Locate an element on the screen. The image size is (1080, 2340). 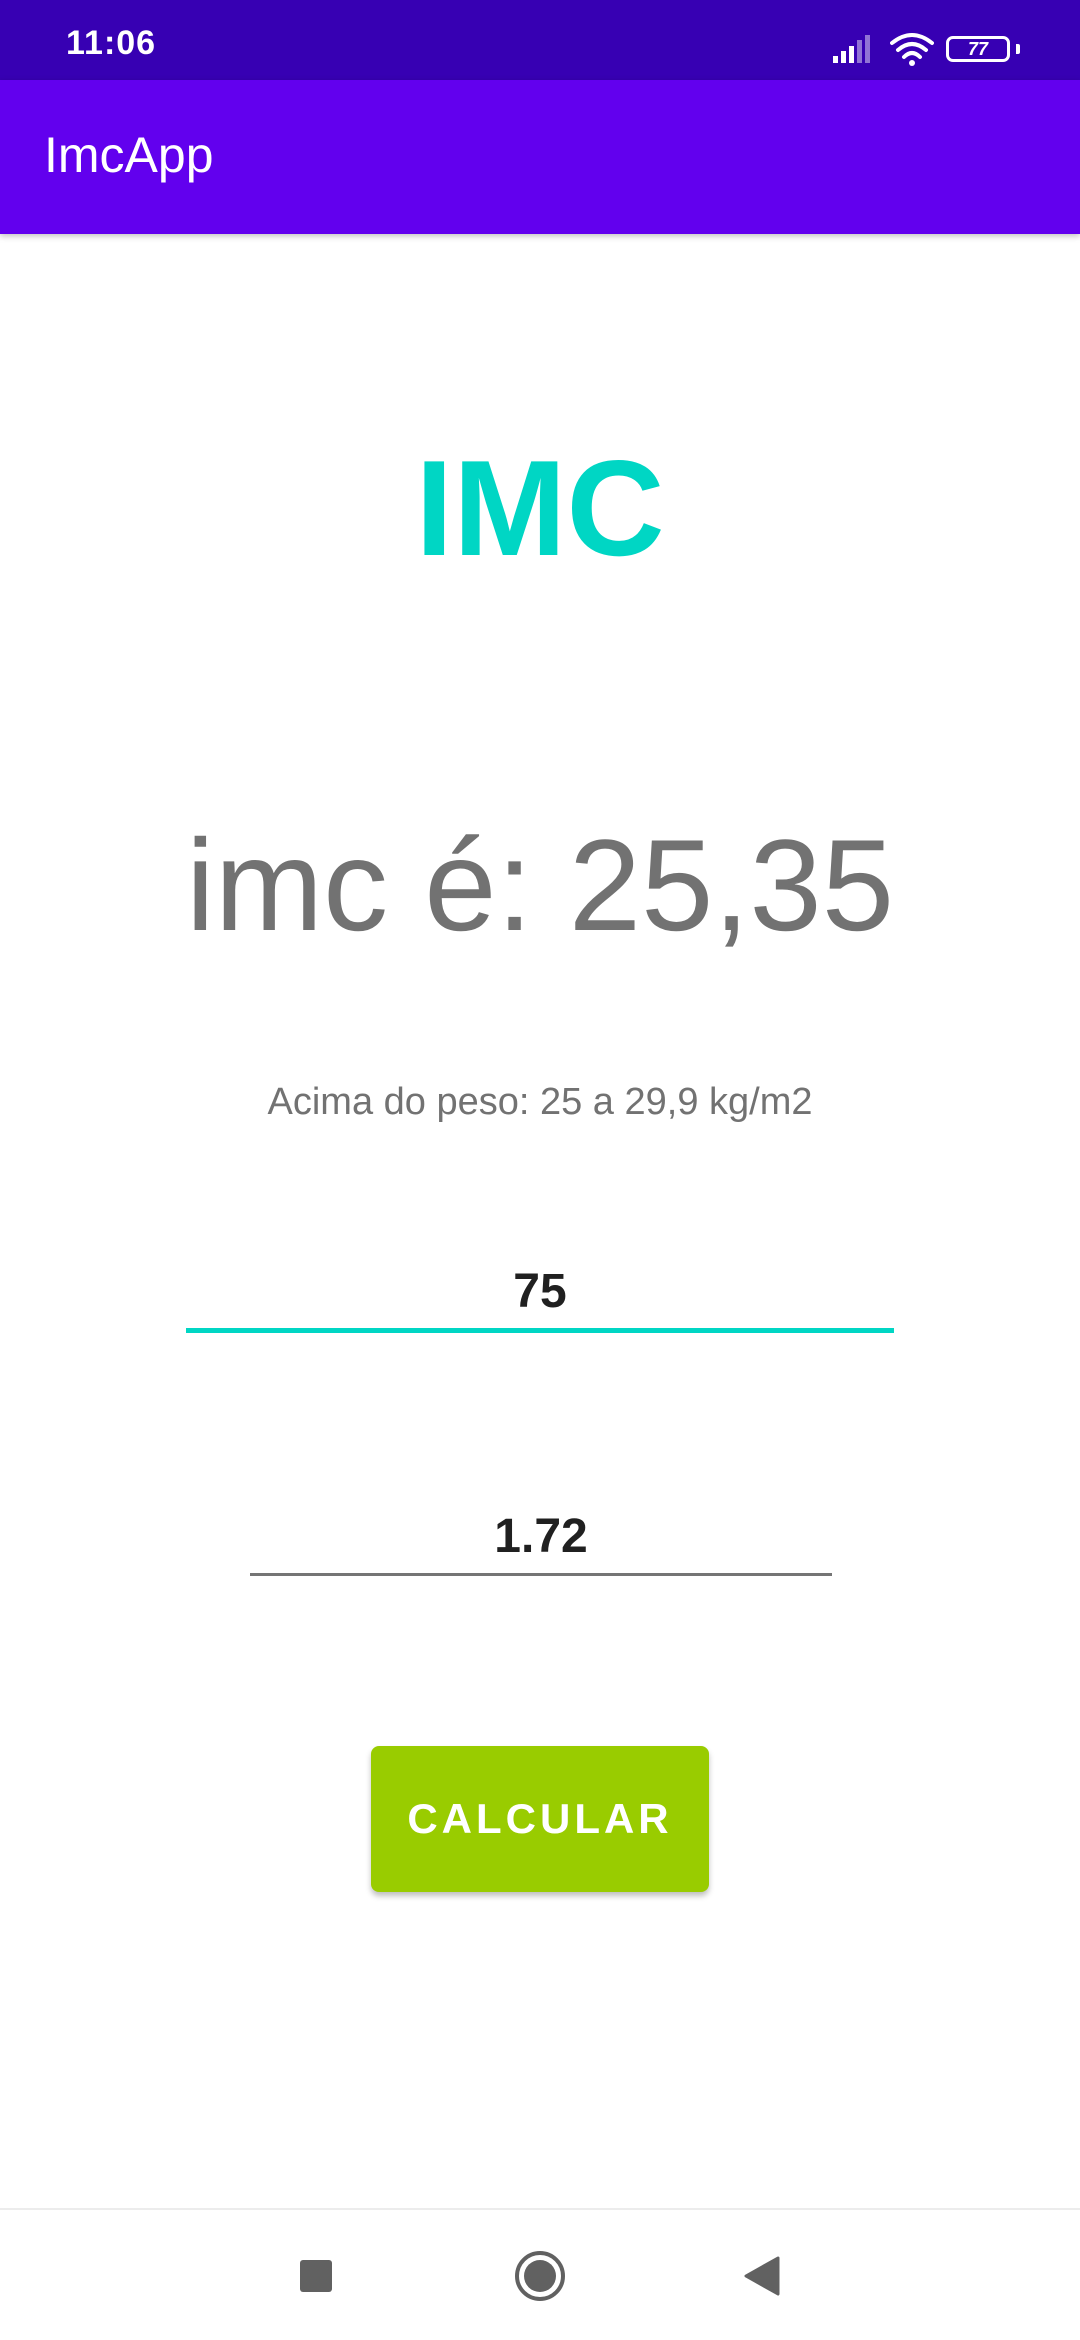
battery-level: 77 is located at coordinates (978, 49).